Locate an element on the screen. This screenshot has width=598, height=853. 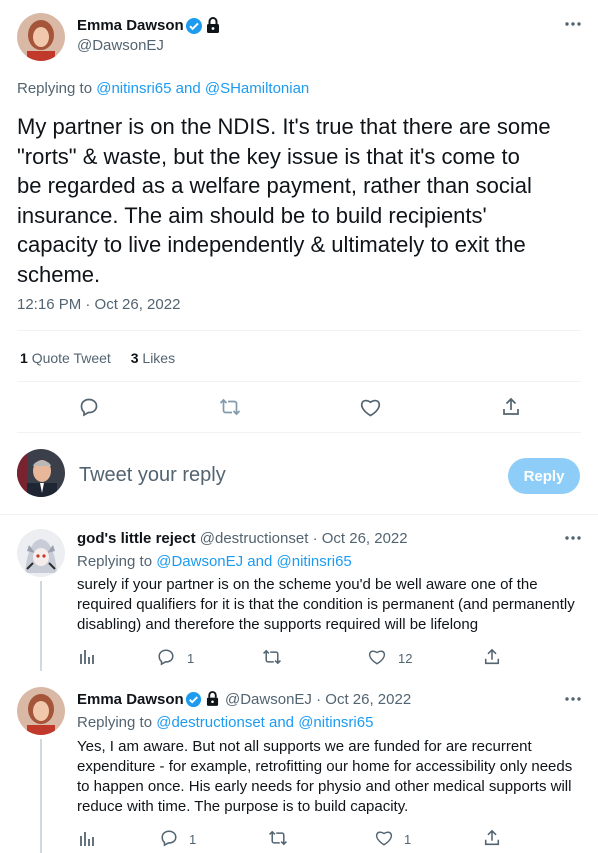
like-label: Likes is located at coordinates (159, 358).